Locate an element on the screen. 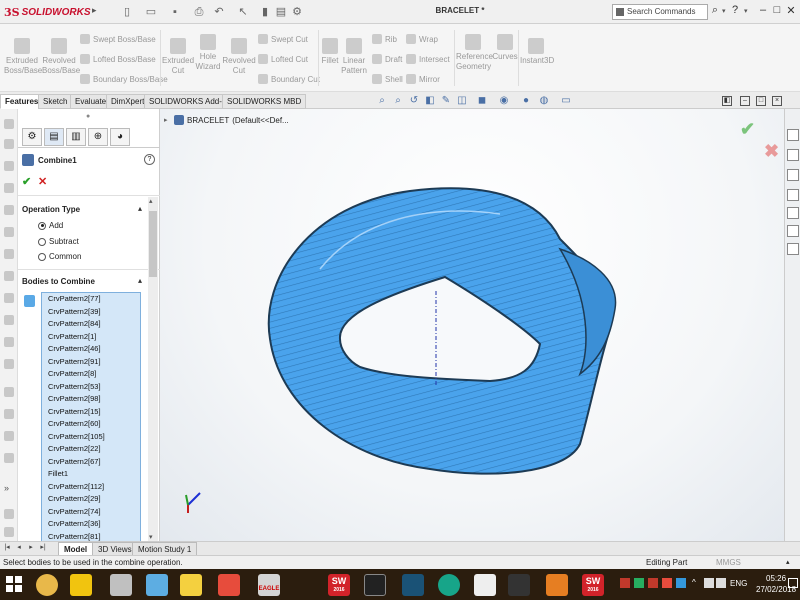 Image resolution: width=800 pixels, height=600 pixels. appearances-icon is located at coordinates (793, 213).